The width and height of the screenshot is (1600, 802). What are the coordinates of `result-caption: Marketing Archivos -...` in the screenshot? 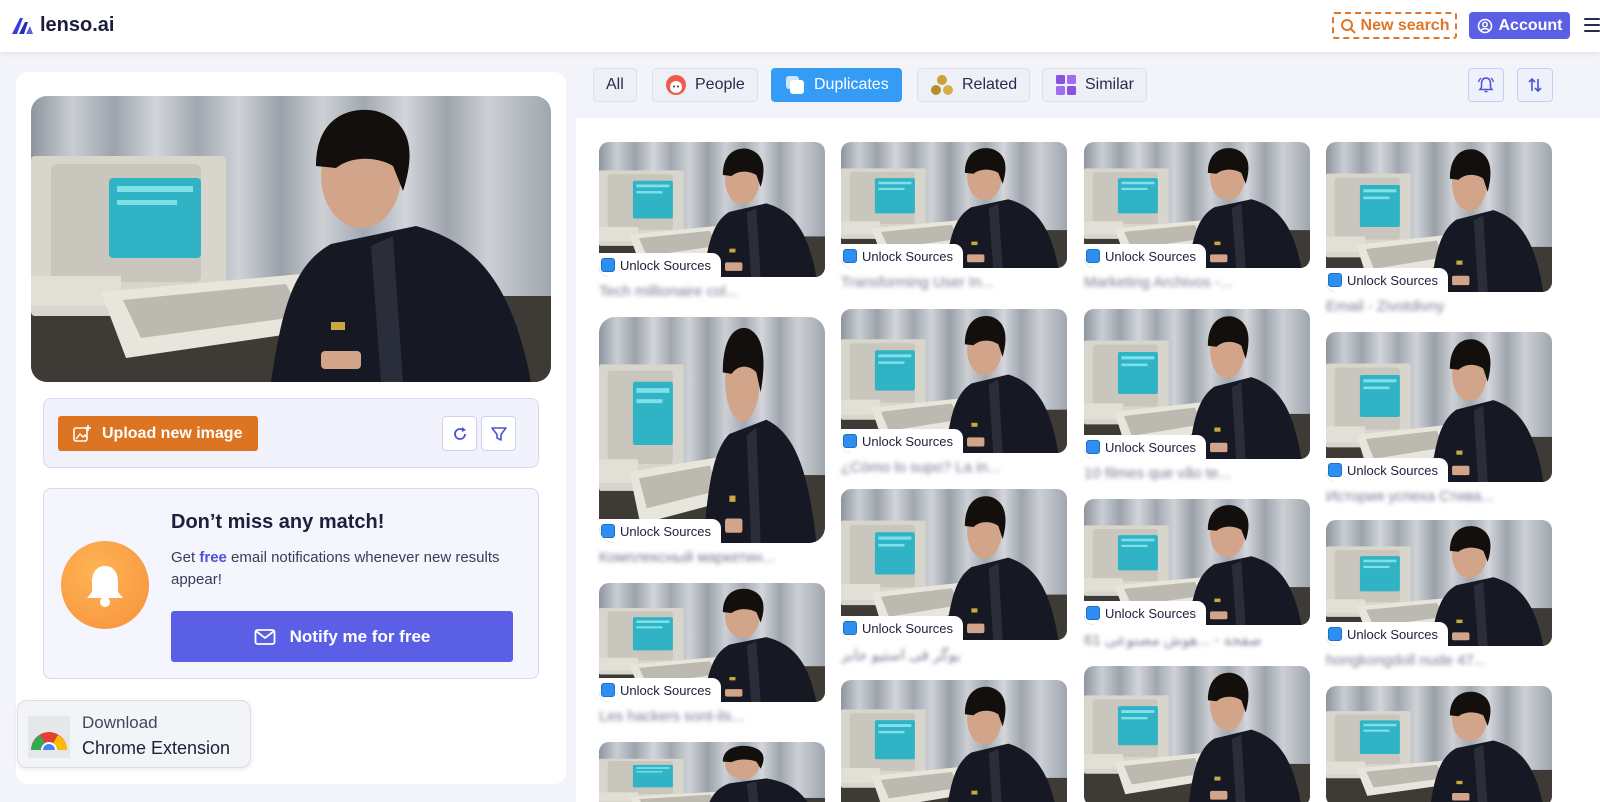 It's located at (1197, 282).